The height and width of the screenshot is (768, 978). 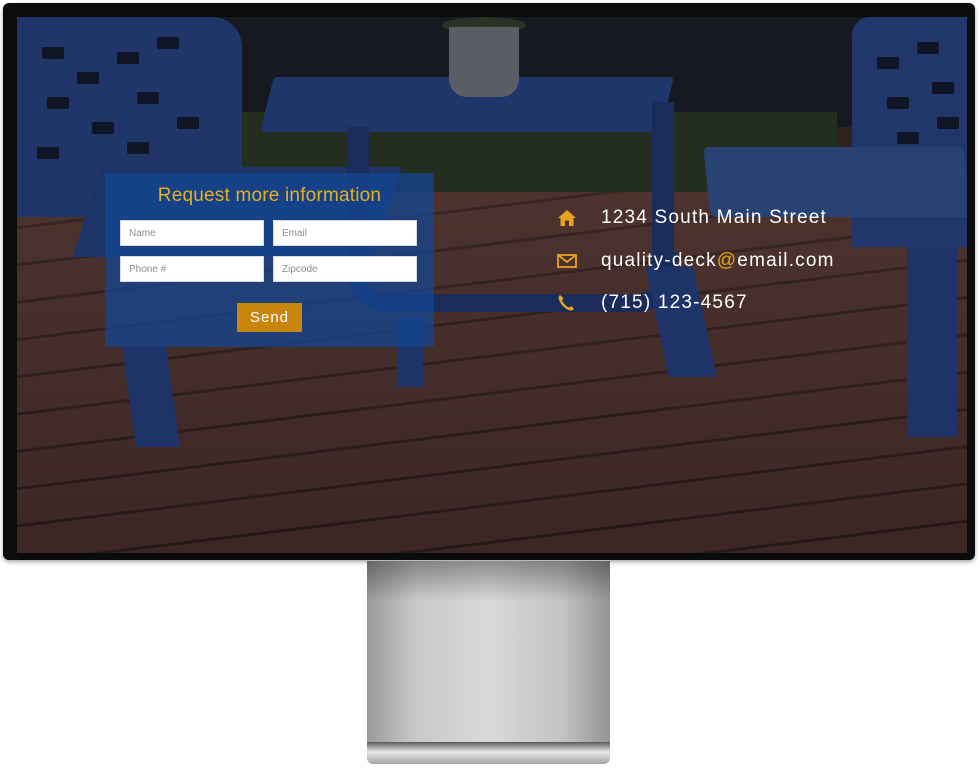 I want to click on send-button: Send, so click(x=269, y=317).